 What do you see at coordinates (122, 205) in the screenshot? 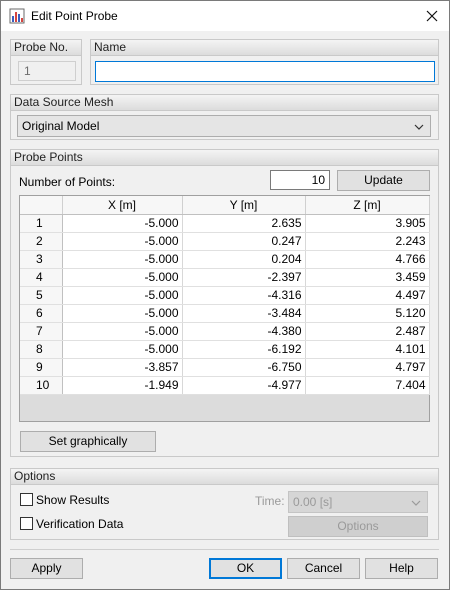
I see `column-header-x: X [m]` at bounding box center [122, 205].